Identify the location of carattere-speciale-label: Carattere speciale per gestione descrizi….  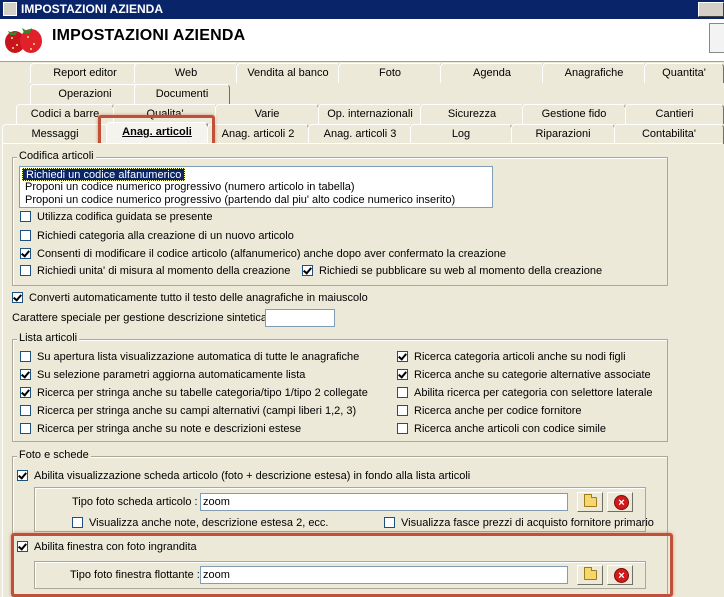
(143, 318).